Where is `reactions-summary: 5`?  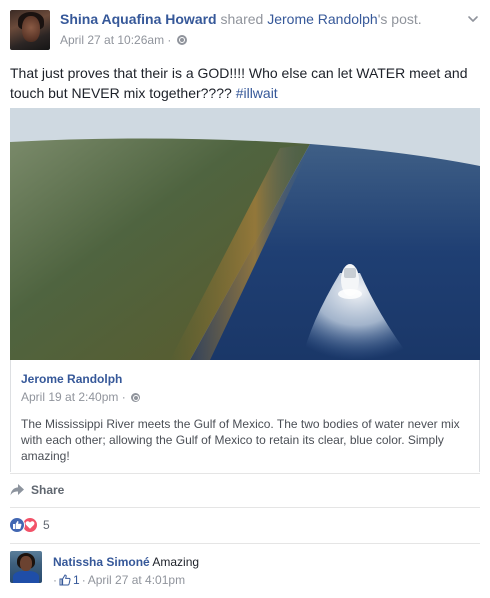 reactions-summary: 5 is located at coordinates (29, 525).